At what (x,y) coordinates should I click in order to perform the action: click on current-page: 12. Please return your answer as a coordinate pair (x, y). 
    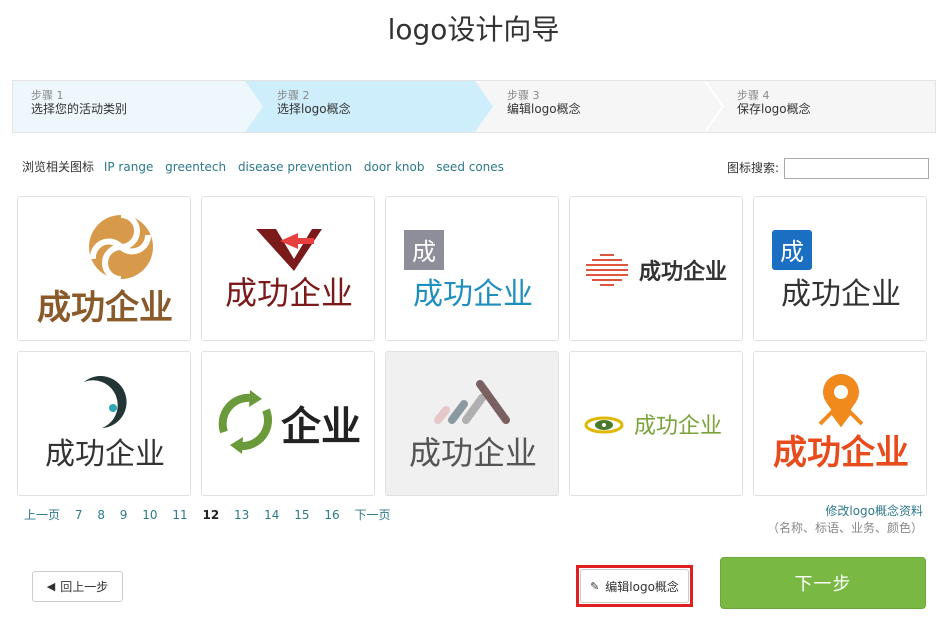
    Looking at the image, I should click on (211, 515).